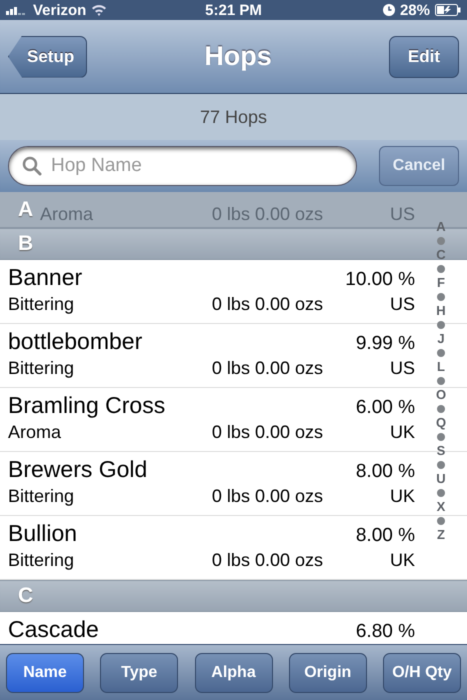  Describe the element at coordinates (59, 10) in the screenshot. I see `carrier-name: Verizon` at that location.